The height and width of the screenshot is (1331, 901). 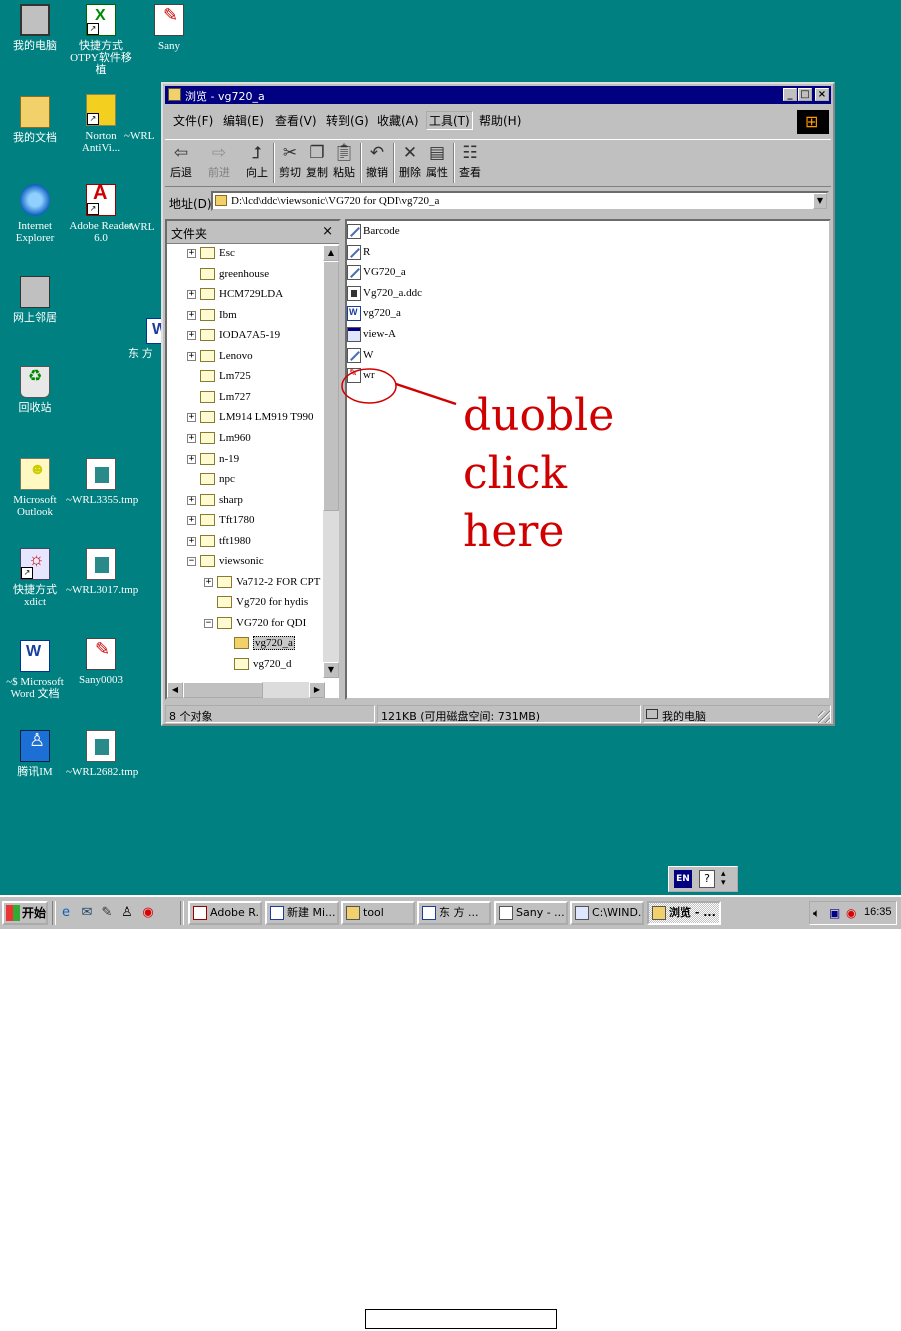 What do you see at coordinates (35, 214) in the screenshot?
I see `desktop-icon-internet-explorer: Internet Explorer` at bounding box center [35, 214].